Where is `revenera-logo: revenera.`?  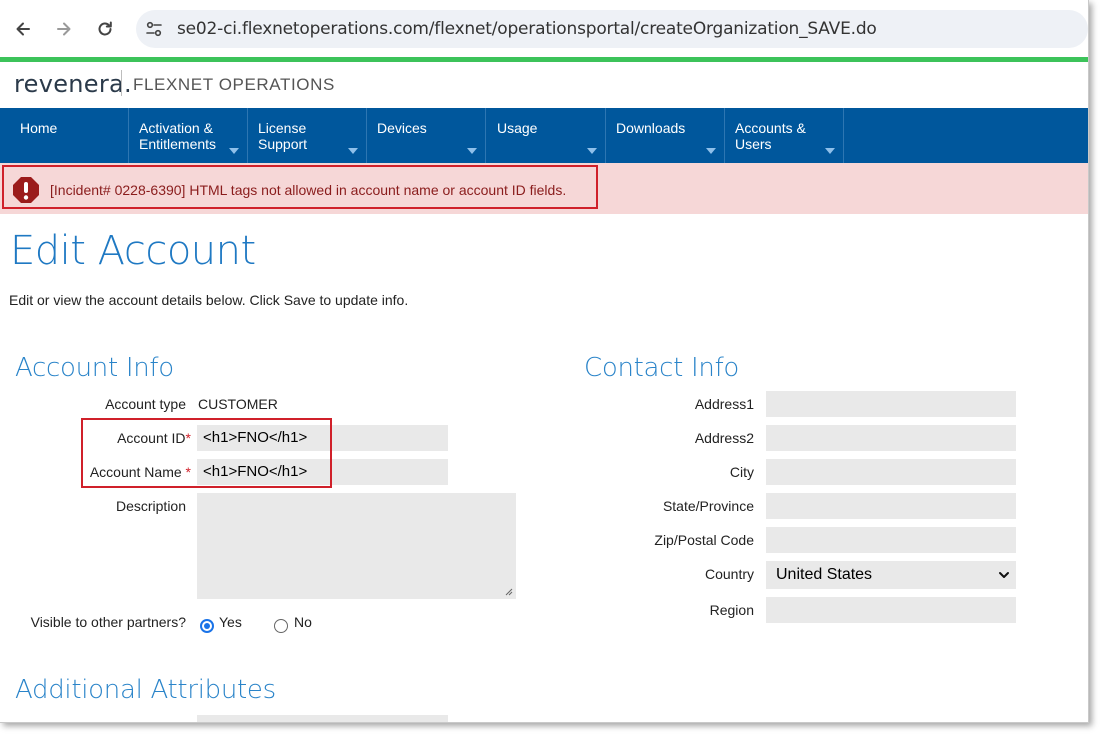
revenera-logo: revenera. is located at coordinates (73, 84).